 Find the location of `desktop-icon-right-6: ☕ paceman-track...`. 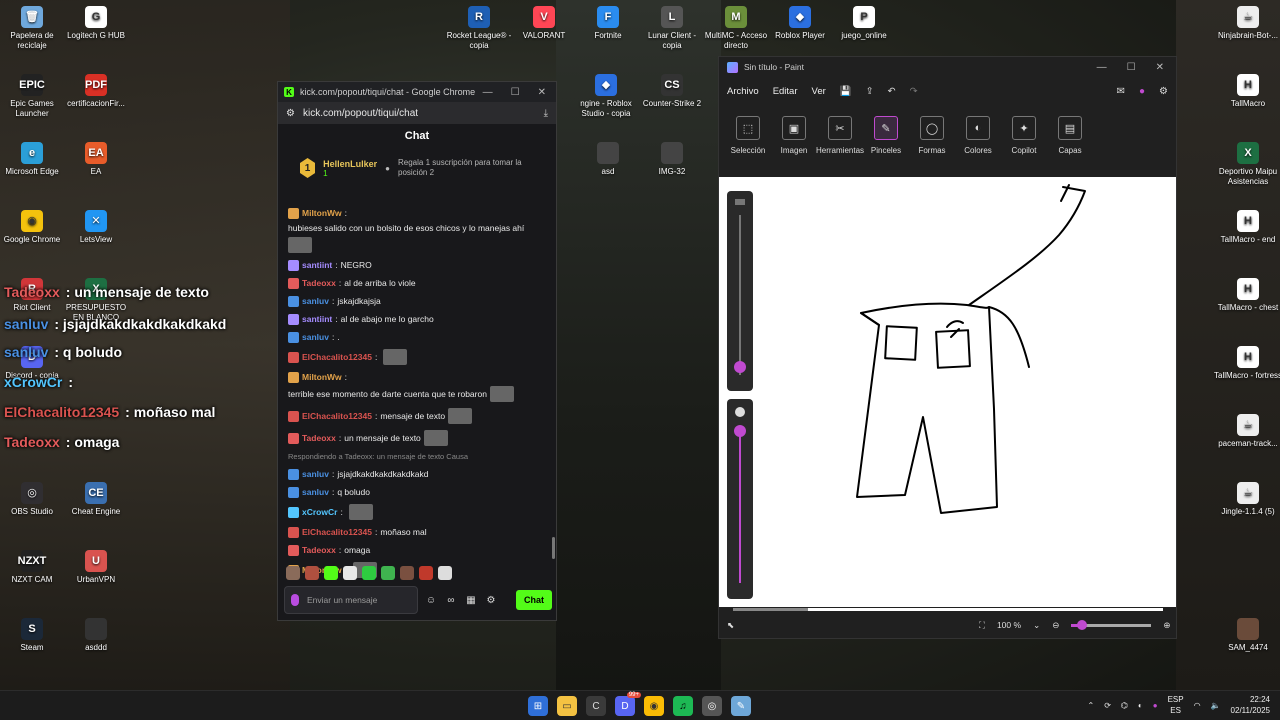

desktop-icon-right-6: ☕ paceman-track... is located at coordinates (1247, 431).